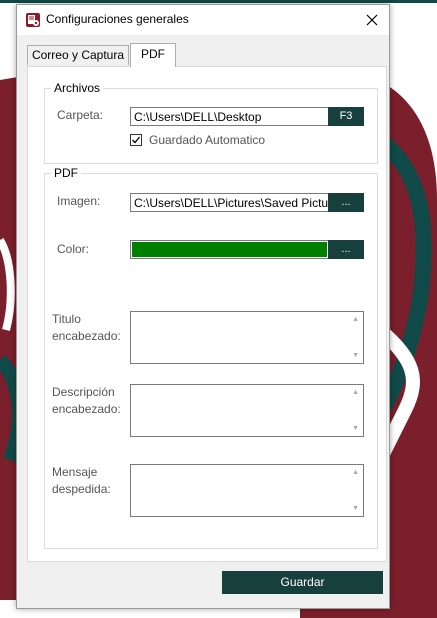  I want to click on color-swatch, so click(229, 249).